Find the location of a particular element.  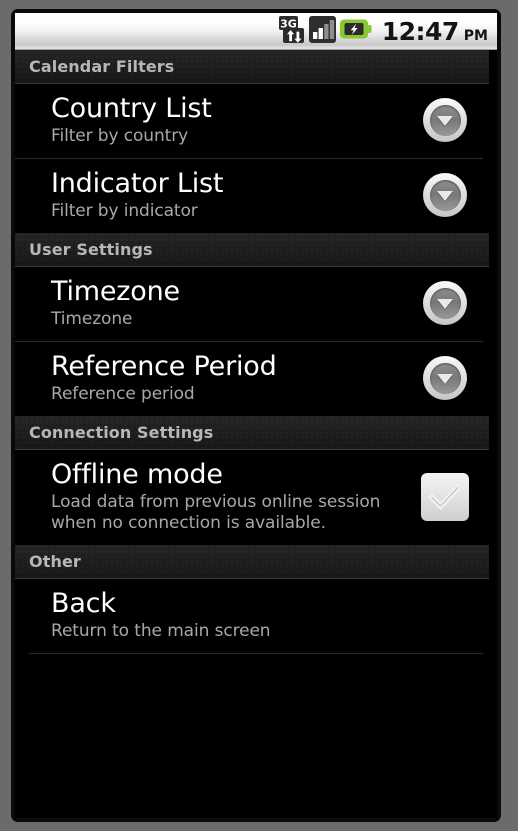

status-clock: 12:47 PM is located at coordinates (435, 31).